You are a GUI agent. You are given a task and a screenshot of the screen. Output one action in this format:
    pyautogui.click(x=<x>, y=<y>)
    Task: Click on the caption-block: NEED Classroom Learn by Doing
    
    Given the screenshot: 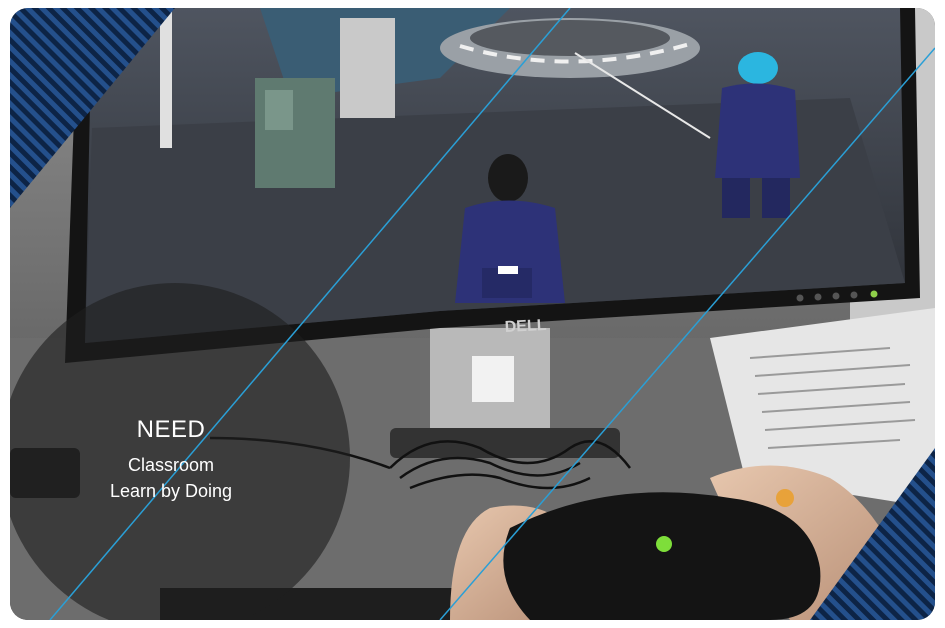 What is the action you would take?
    pyautogui.click(x=171, y=460)
    